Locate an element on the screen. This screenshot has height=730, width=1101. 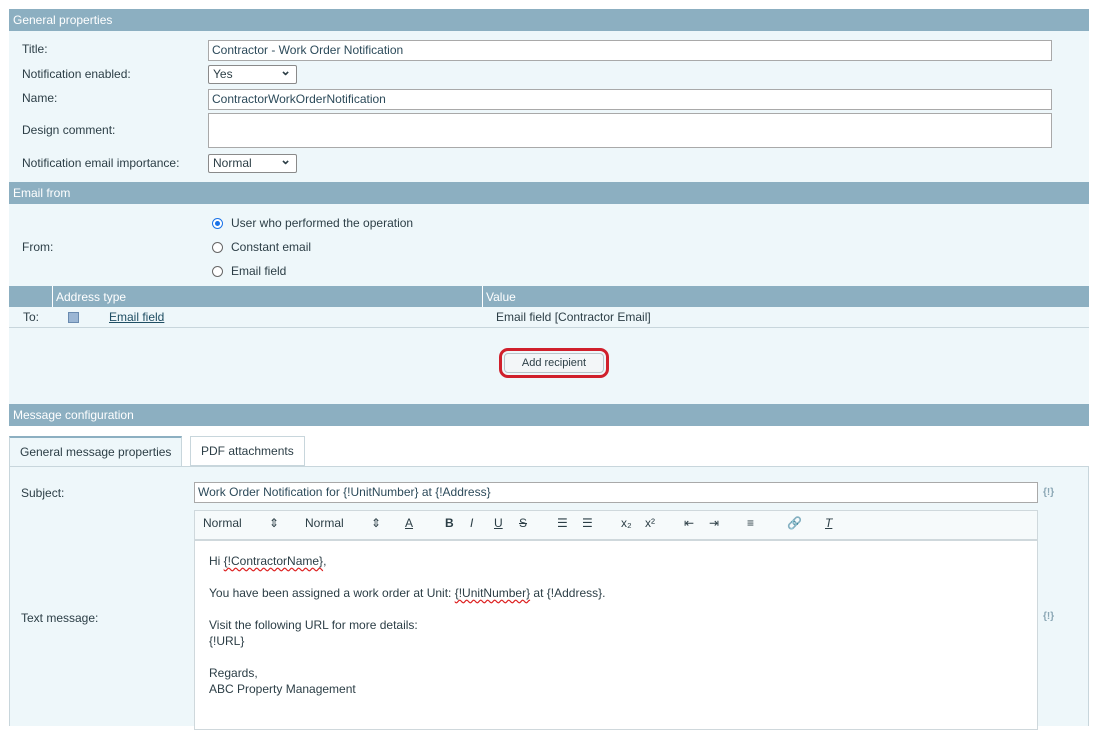
message-configuration-header: Message configuration is located at coordinates (549, 415).